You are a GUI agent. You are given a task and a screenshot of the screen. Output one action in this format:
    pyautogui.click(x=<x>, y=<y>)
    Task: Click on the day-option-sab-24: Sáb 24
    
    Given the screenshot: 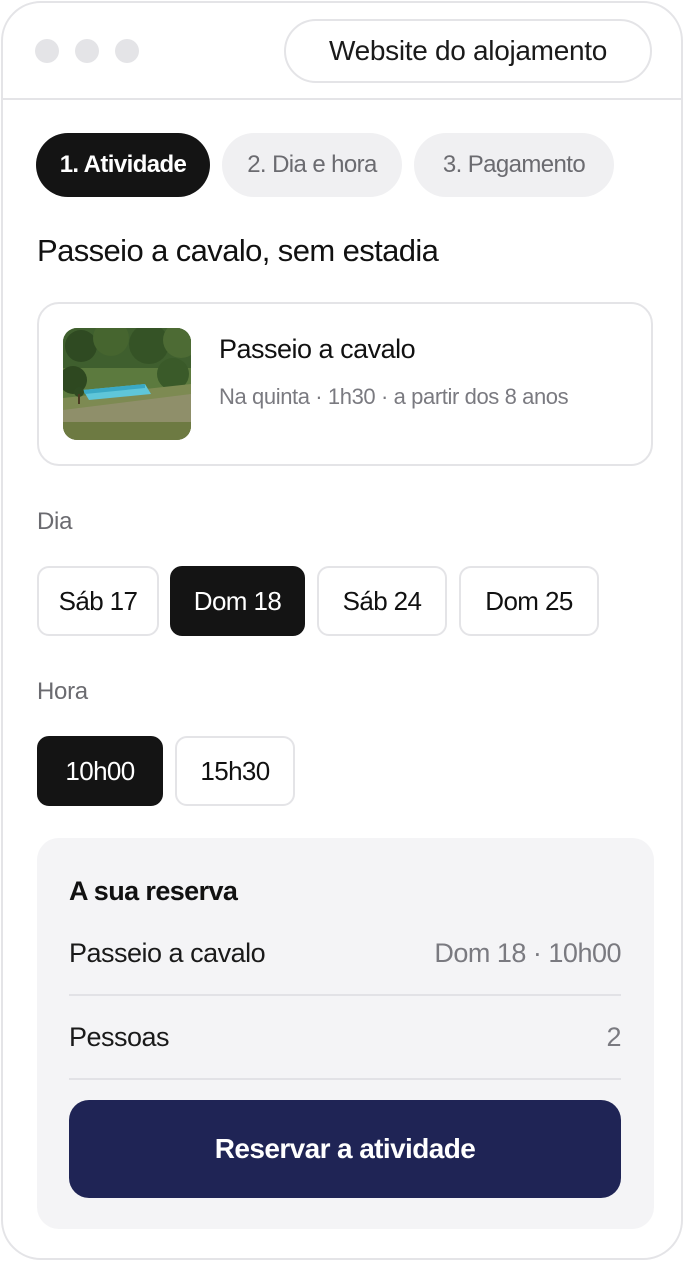 What is the action you would take?
    pyautogui.click(x=382, y=601)
    